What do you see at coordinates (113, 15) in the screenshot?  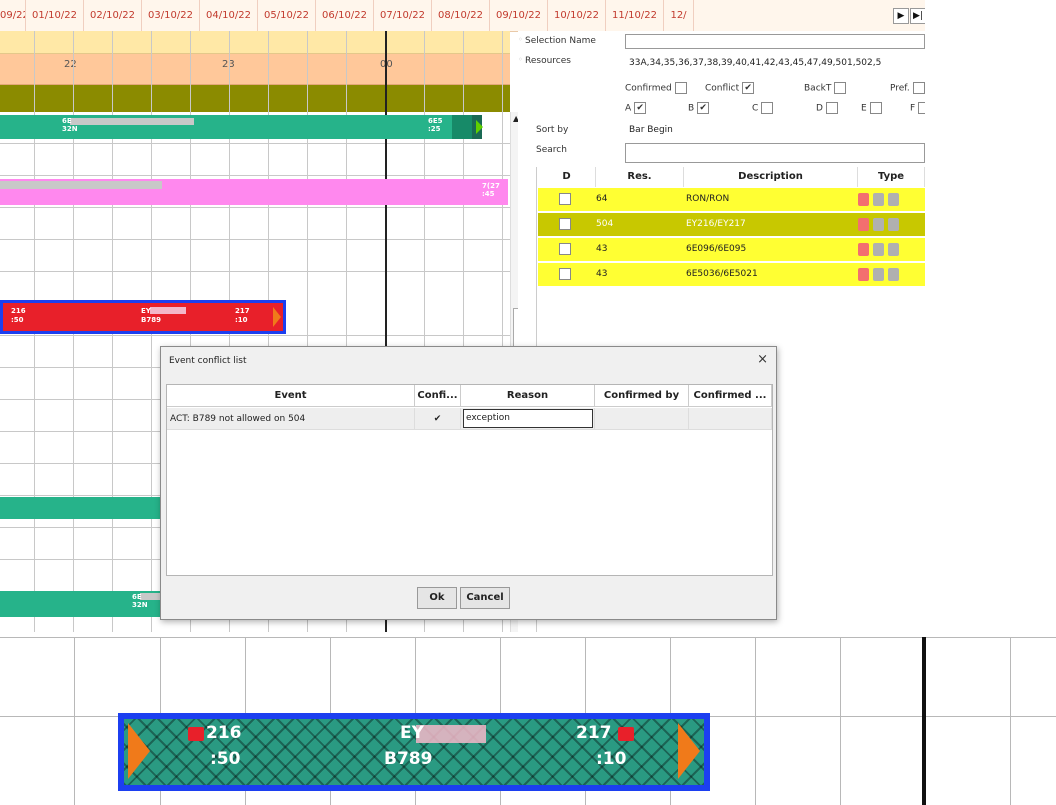 I see `date-cell: 02/10/22` at bounding box center [113, 15].